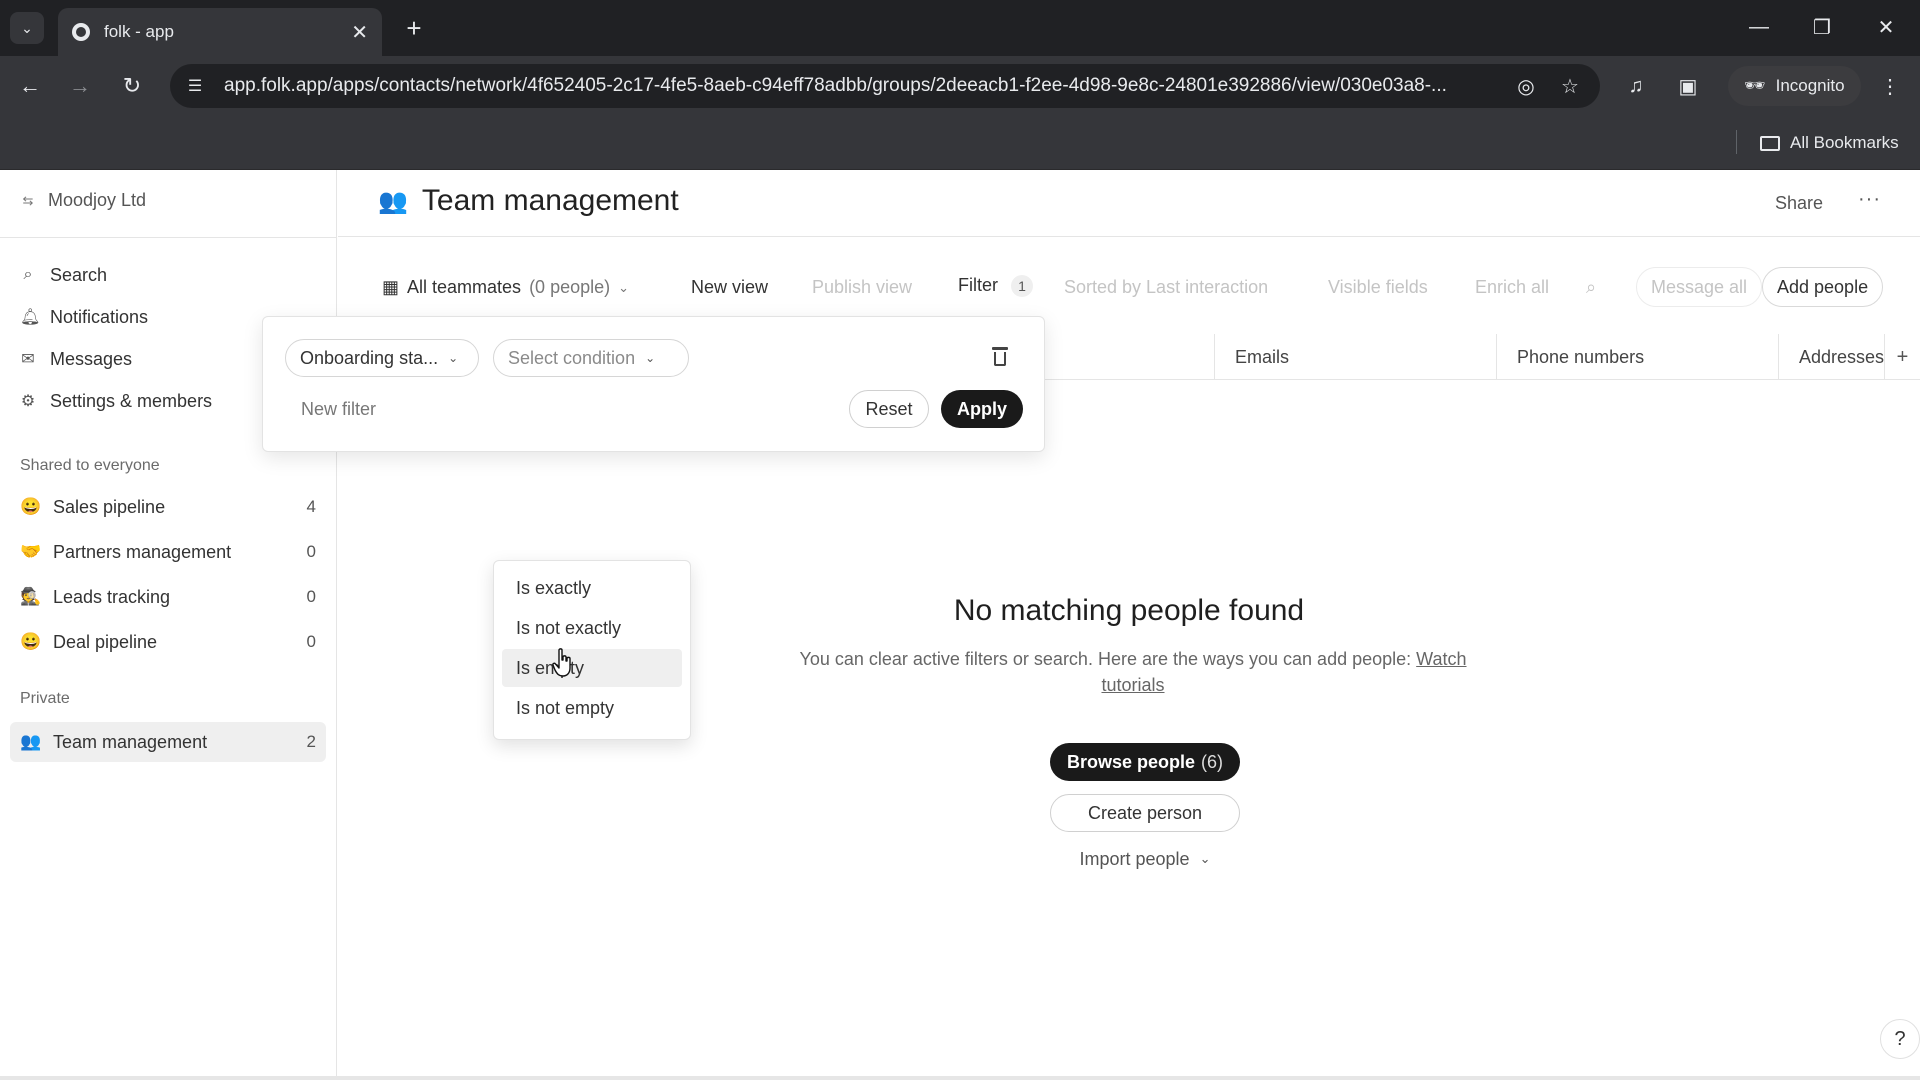 This screenshot has width=1920, height=1080. Describe the element at coordinates (1902, 357) in the screenshot. I see `add-column-icon: +` at that location.